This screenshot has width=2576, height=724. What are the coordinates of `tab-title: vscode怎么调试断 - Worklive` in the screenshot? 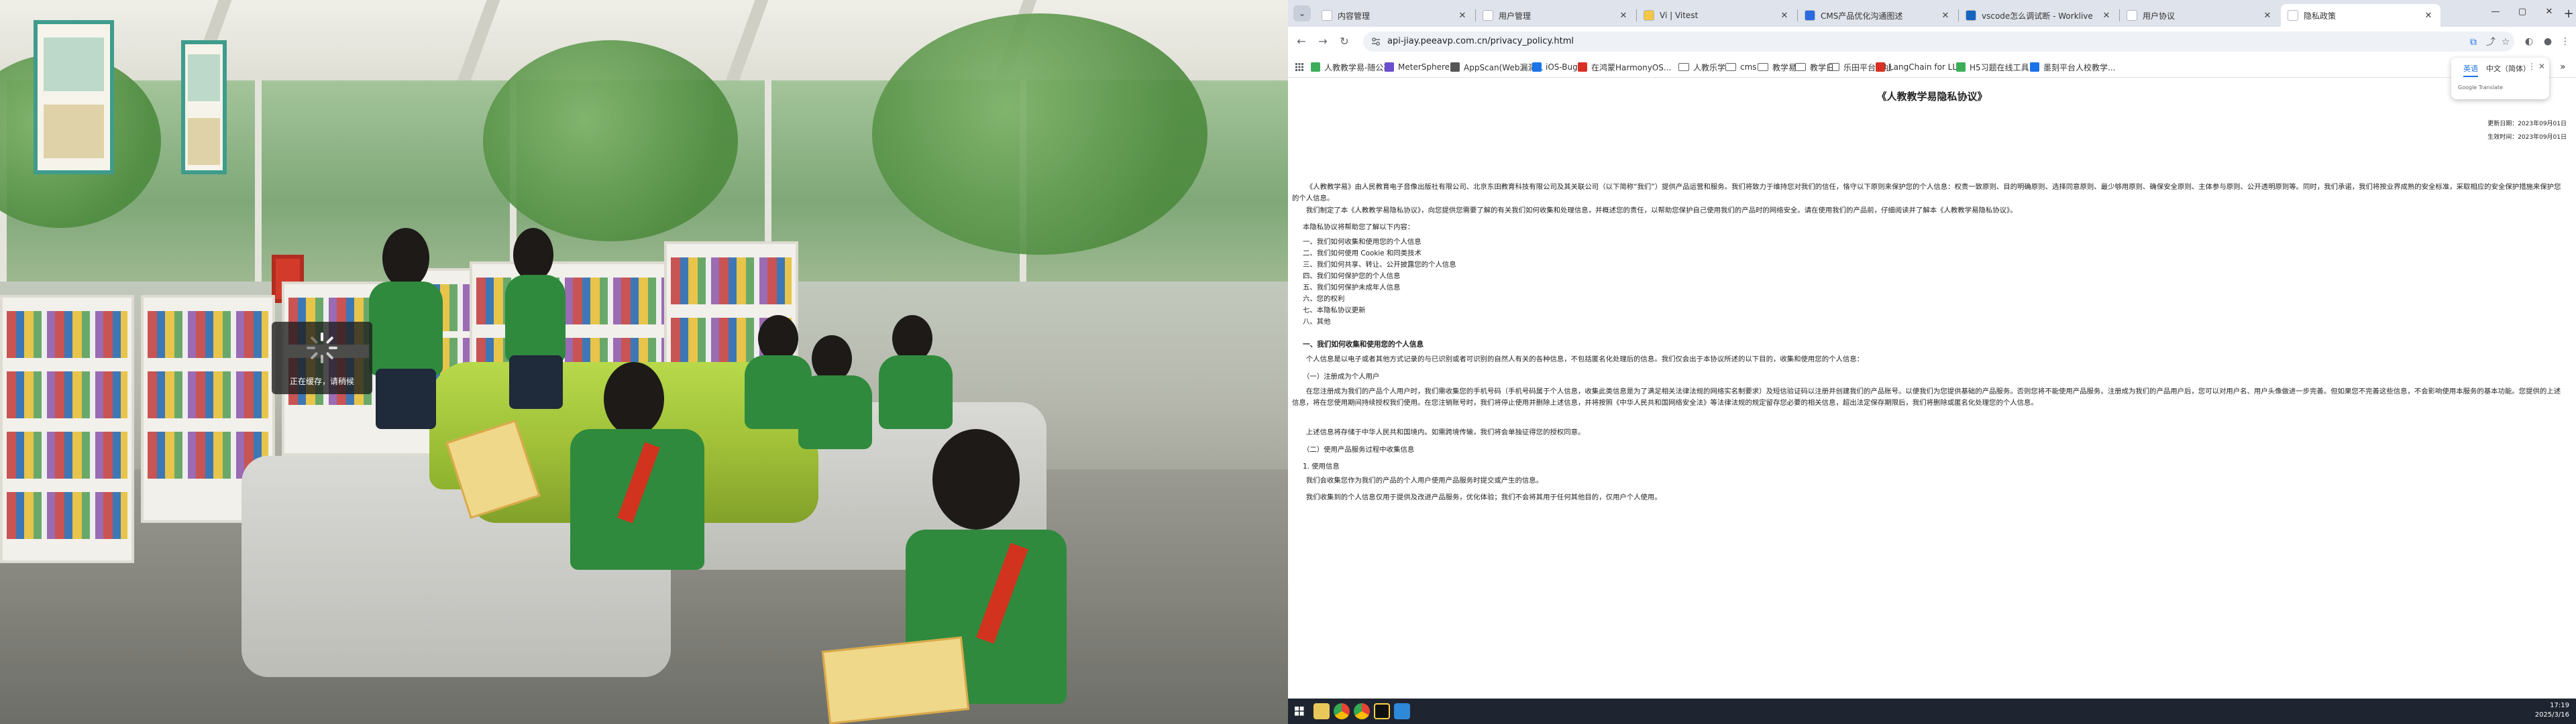 It's located at (2037, 16).